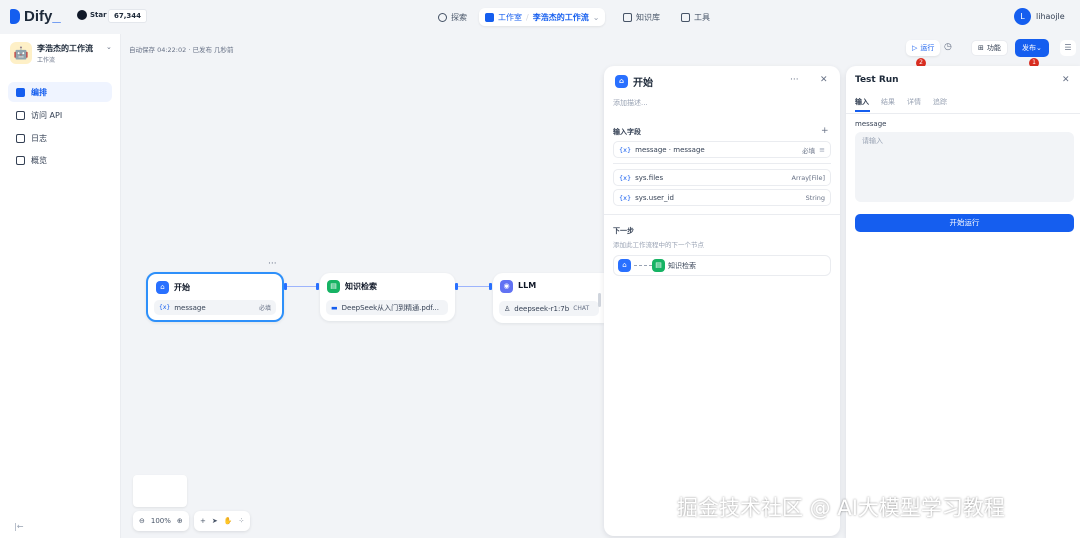 This screenshot has width=1080, height=538. I want to click on llm-node: ◉ LLM ♙ deepseek-r1:7b CHAT, so click(548, 298).